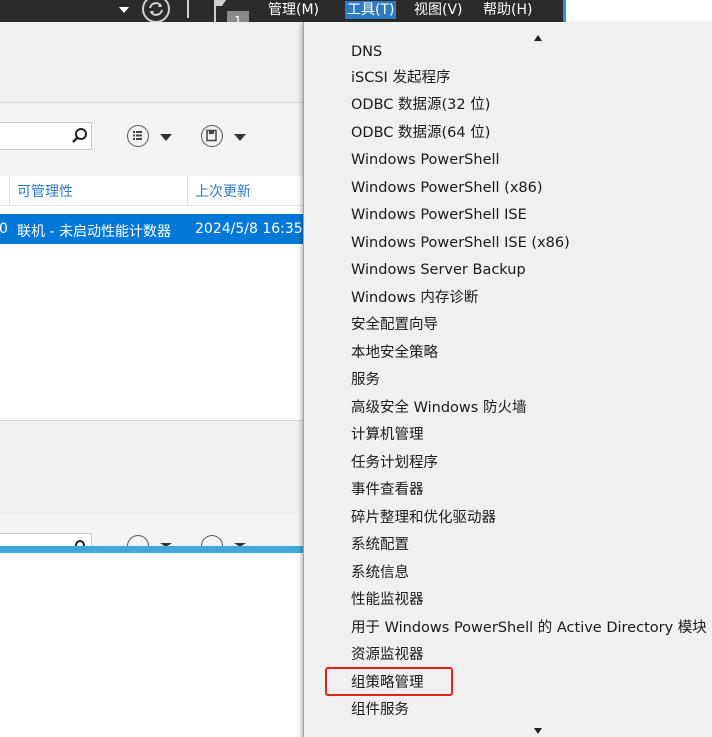 This screenshot has height=737, width=712. Describe the element at coordinates (538, 38) in the screenshot. I see `scroll-up-arrow-icon` at that location.